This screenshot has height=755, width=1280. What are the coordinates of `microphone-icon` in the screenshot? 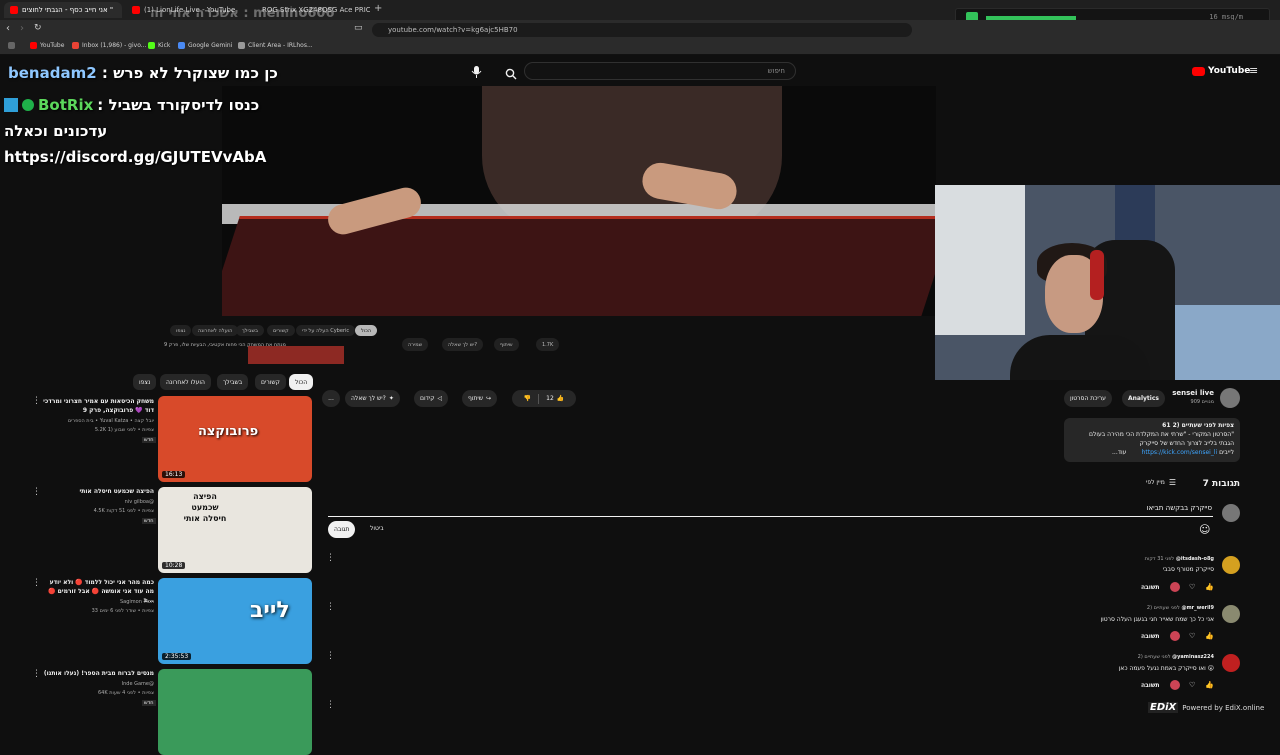 It's located at (476, 71).